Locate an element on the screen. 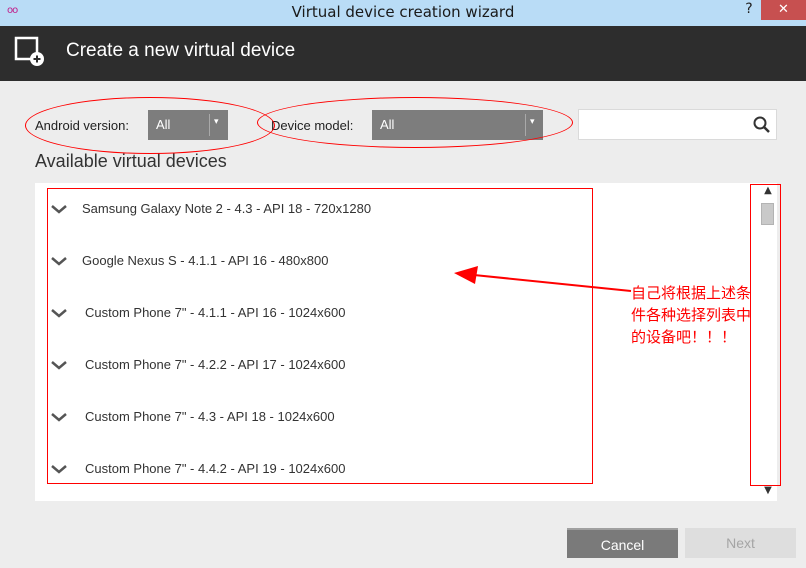  add-device-icon is located at coordinates (29, 51).